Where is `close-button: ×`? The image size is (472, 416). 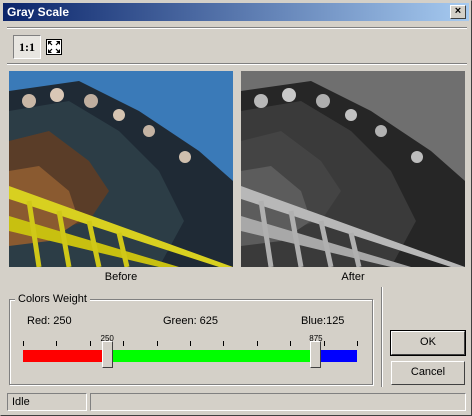
close-button: × is located at coordinates (458, 12).